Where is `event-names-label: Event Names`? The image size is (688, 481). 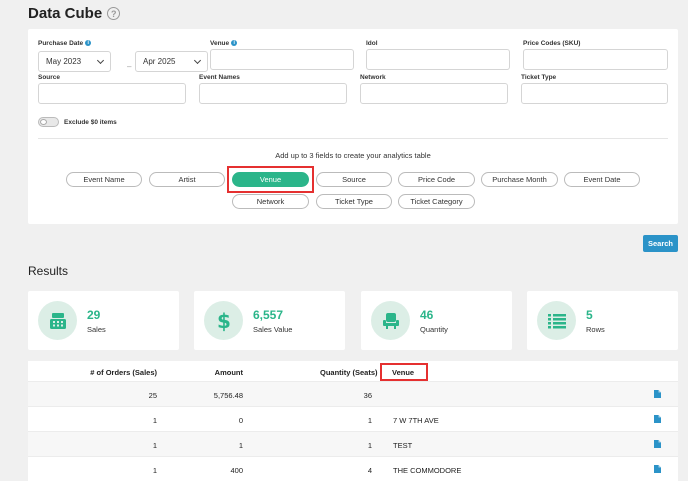
event-names-label: Event Names is located at coordinates (219, 77).